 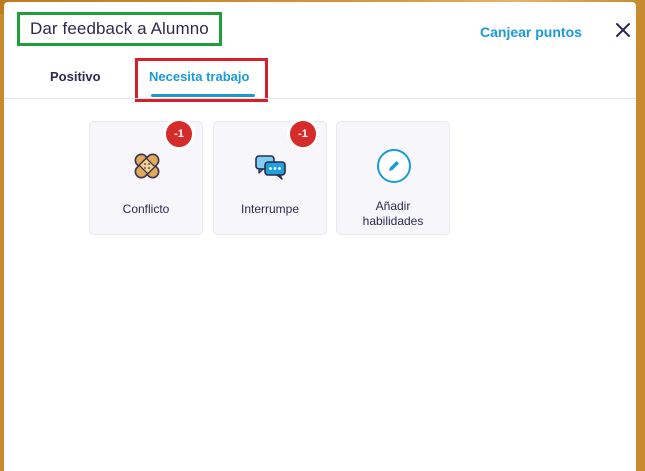 What do you see at coordinates (270, 167) in the screenshot?
I see `chat-bubbles-icon` at bounding box center [270, 167].